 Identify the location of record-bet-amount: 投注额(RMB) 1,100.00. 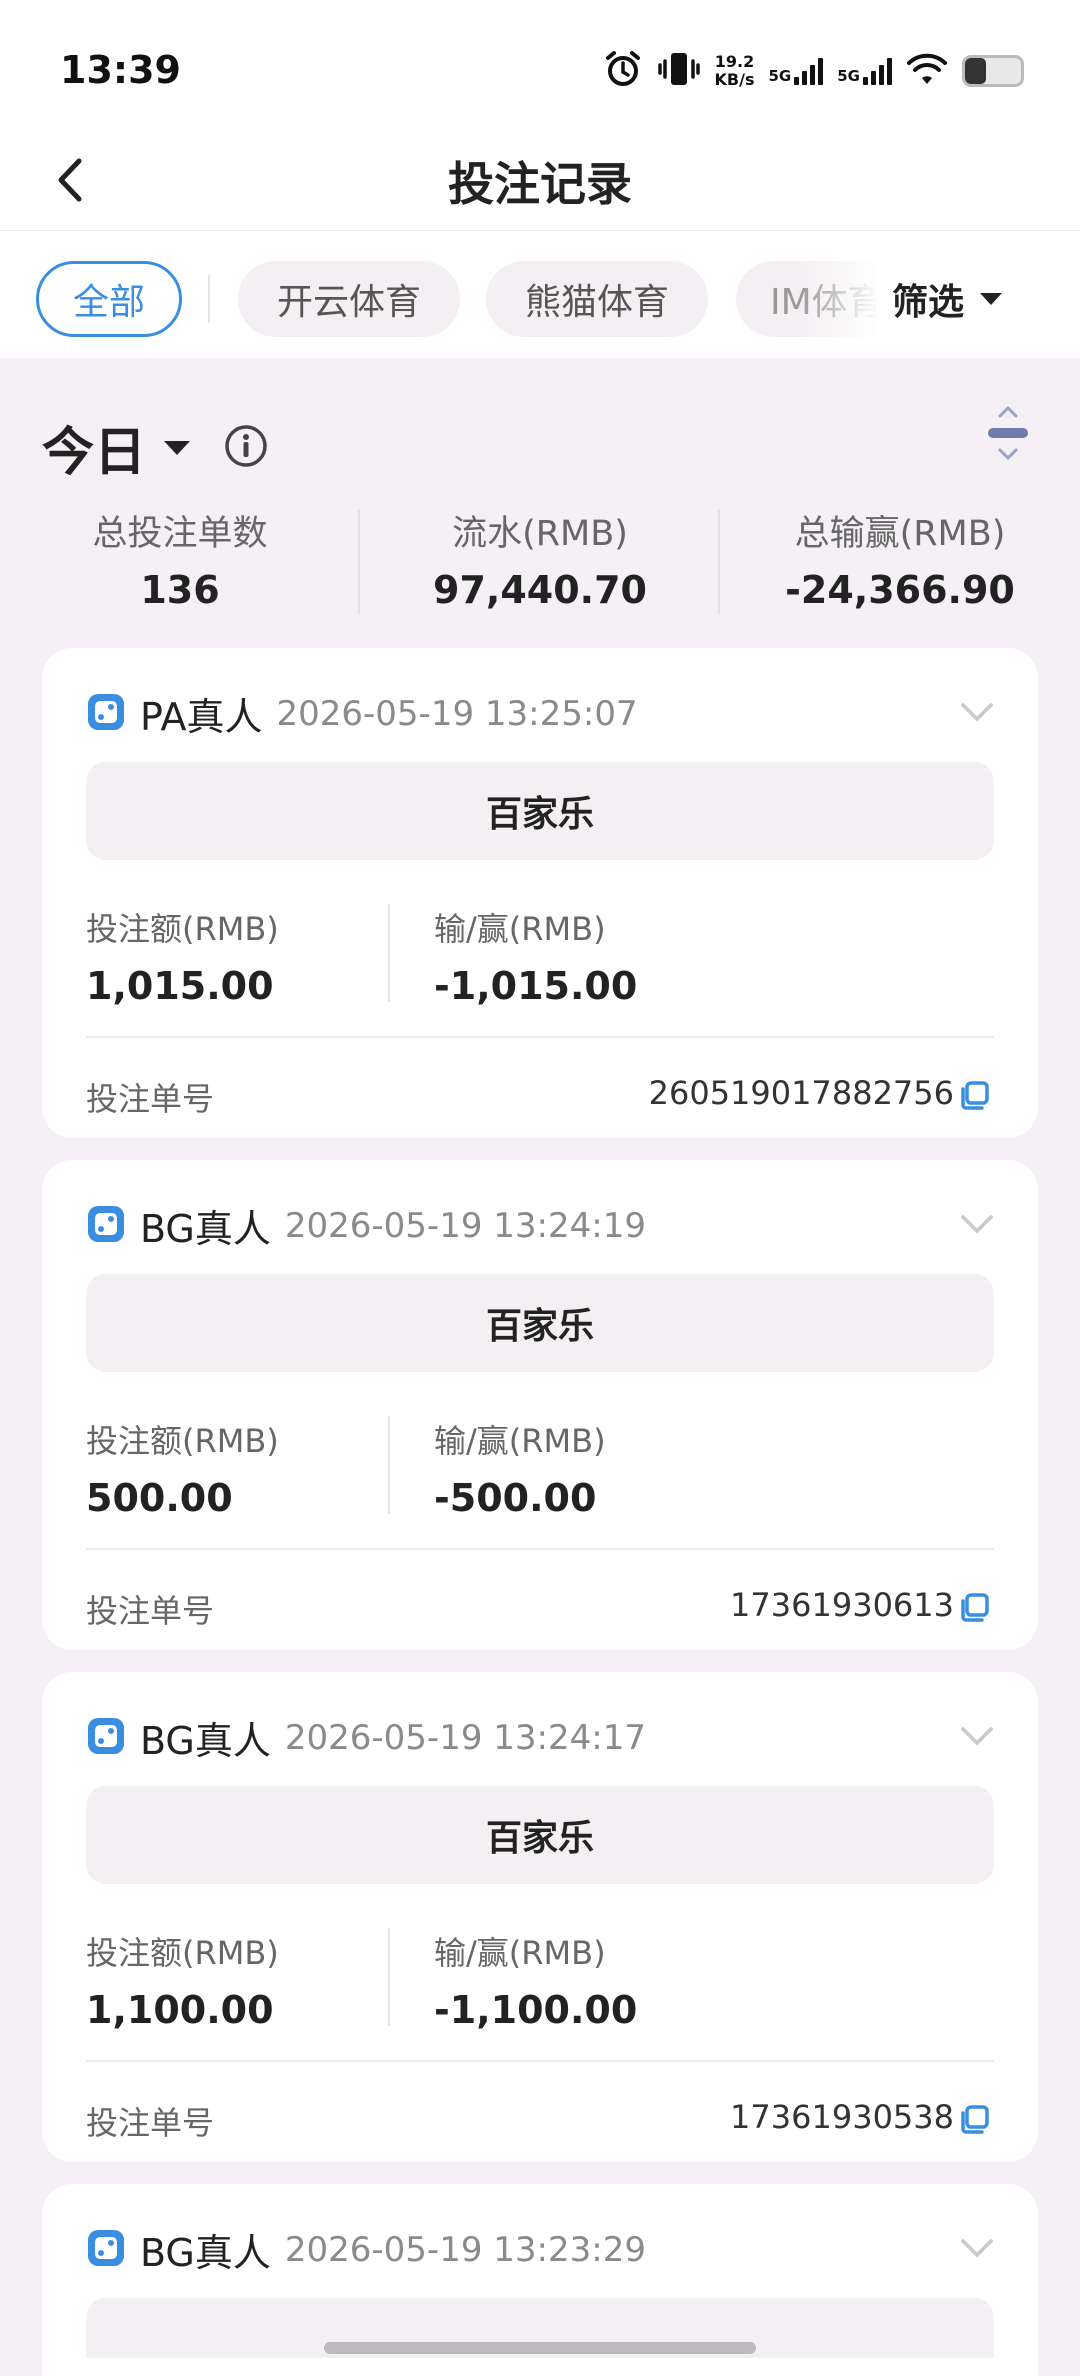
(182, 1983).